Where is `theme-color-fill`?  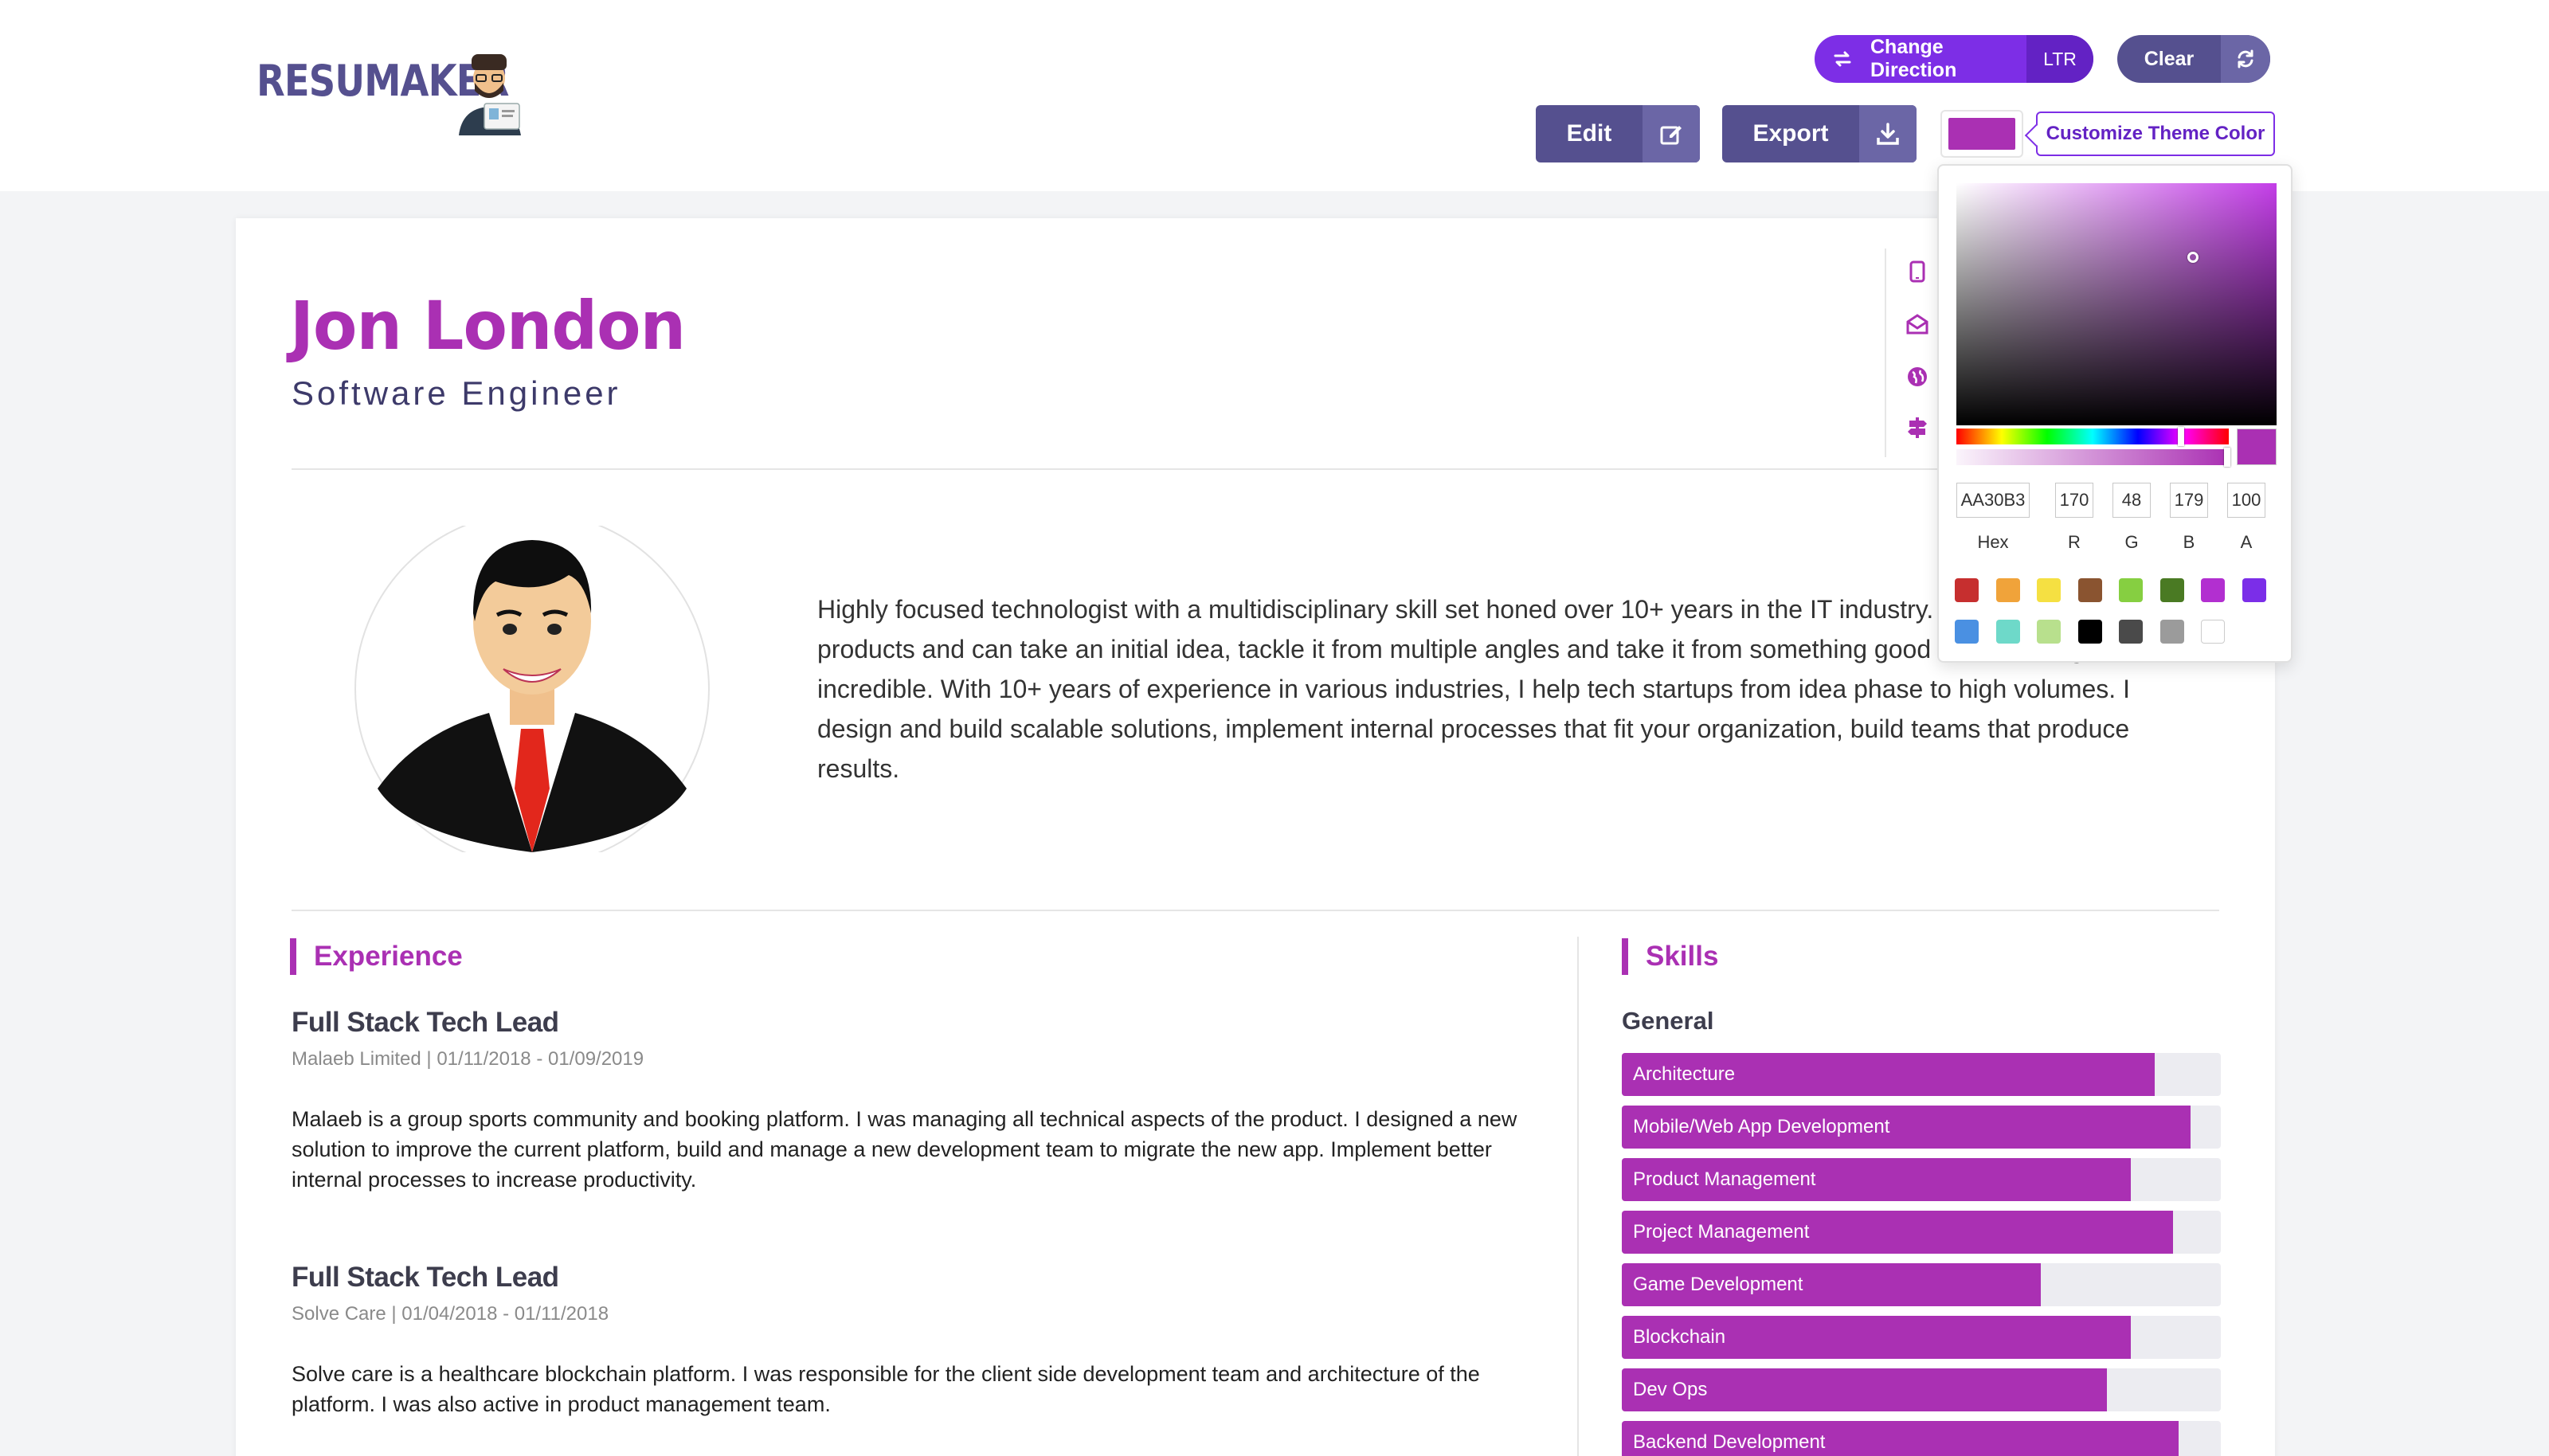 theme-color-fill is located at coordinates (1981, 134).